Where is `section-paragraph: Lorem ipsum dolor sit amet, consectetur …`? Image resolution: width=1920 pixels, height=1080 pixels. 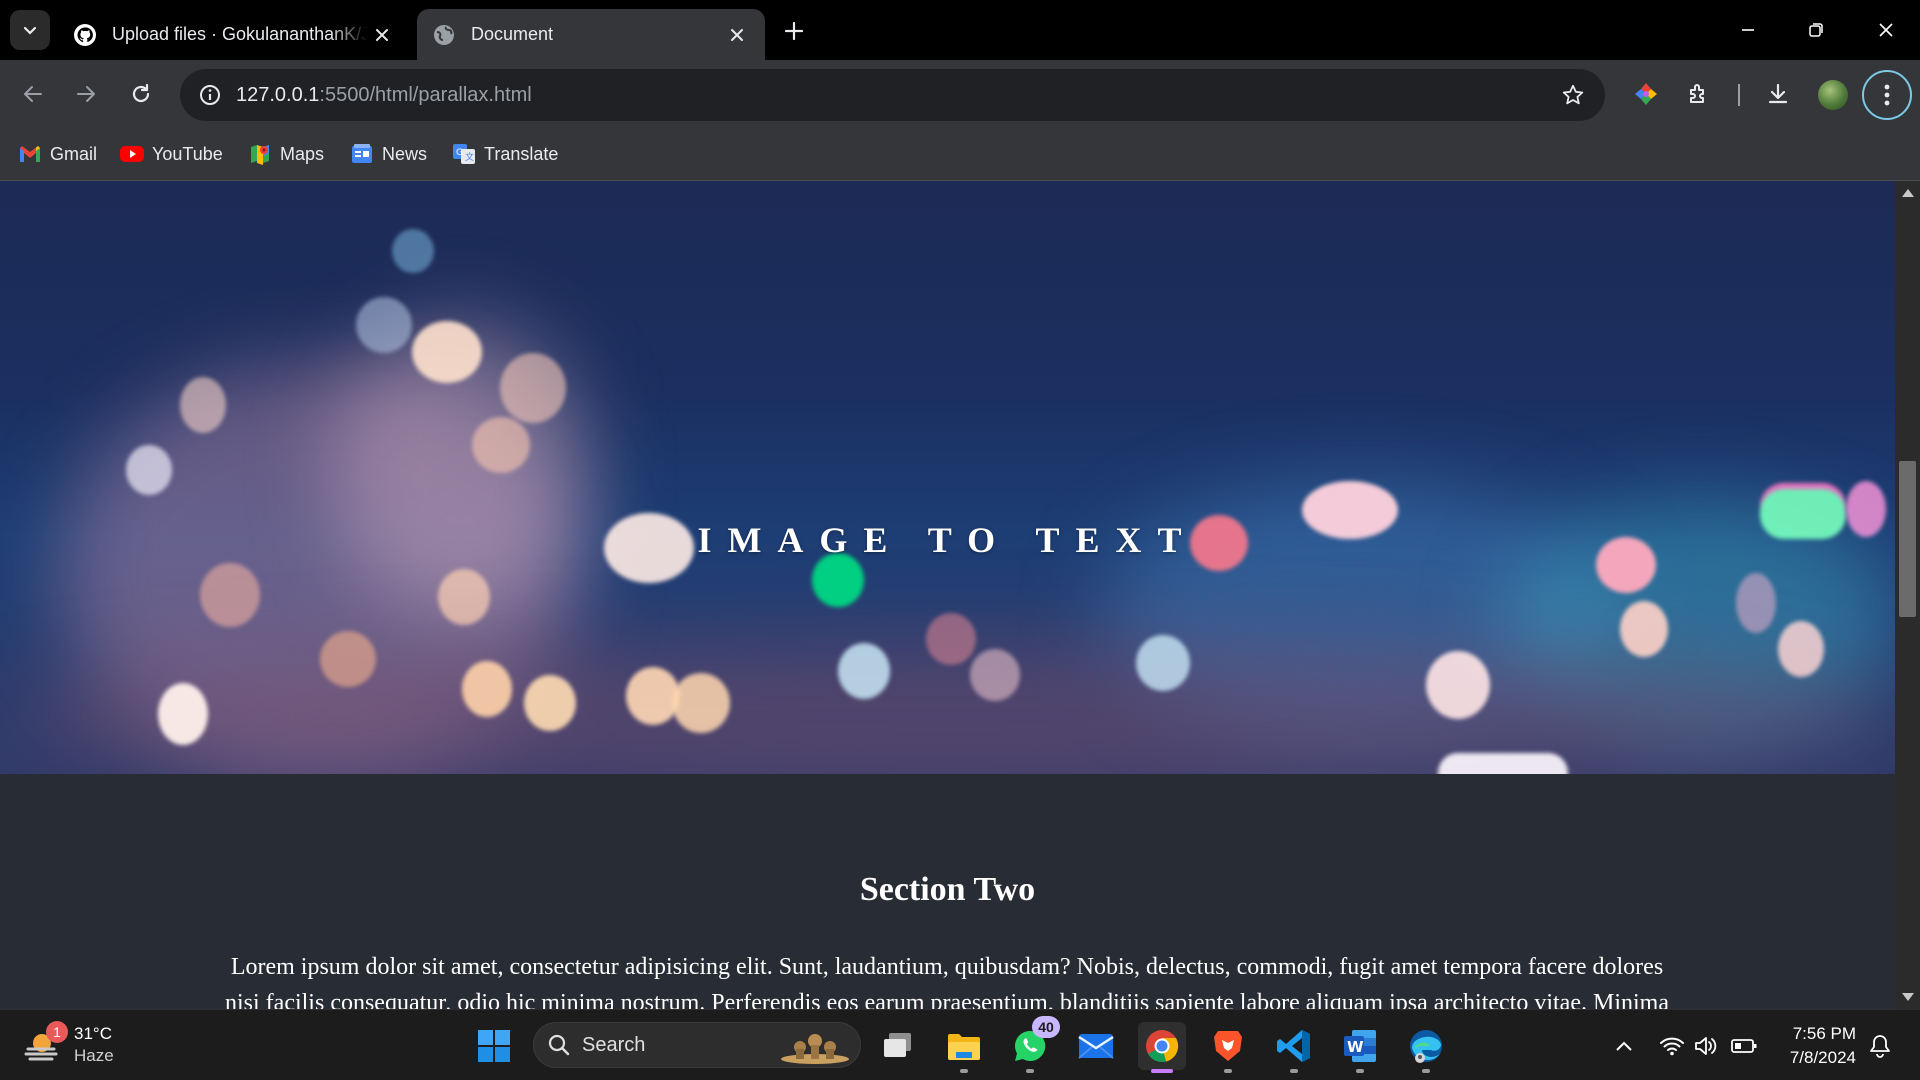
section-paragraph: Lorem ipsum dolor sit amet, consectetur … is located at coordinates (947, 981).